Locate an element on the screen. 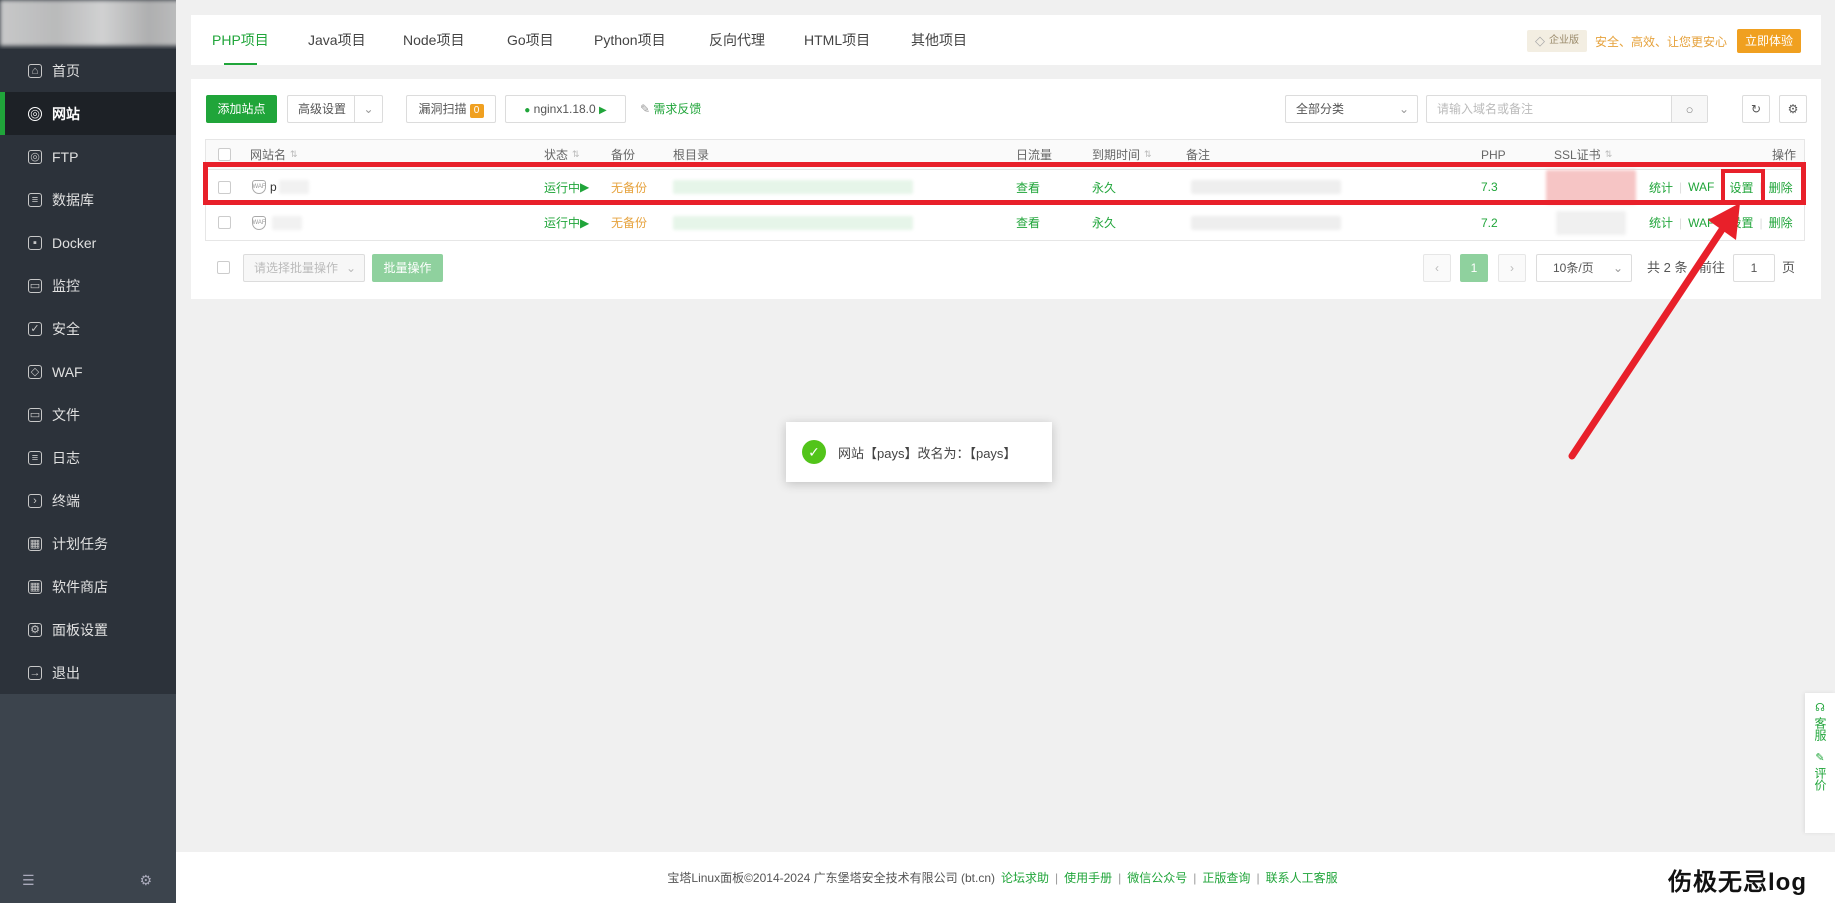 The width and height of the screenshot is (1835, 903). footer-link-verify: 正版查询 is located at coordinates (1226, 877).